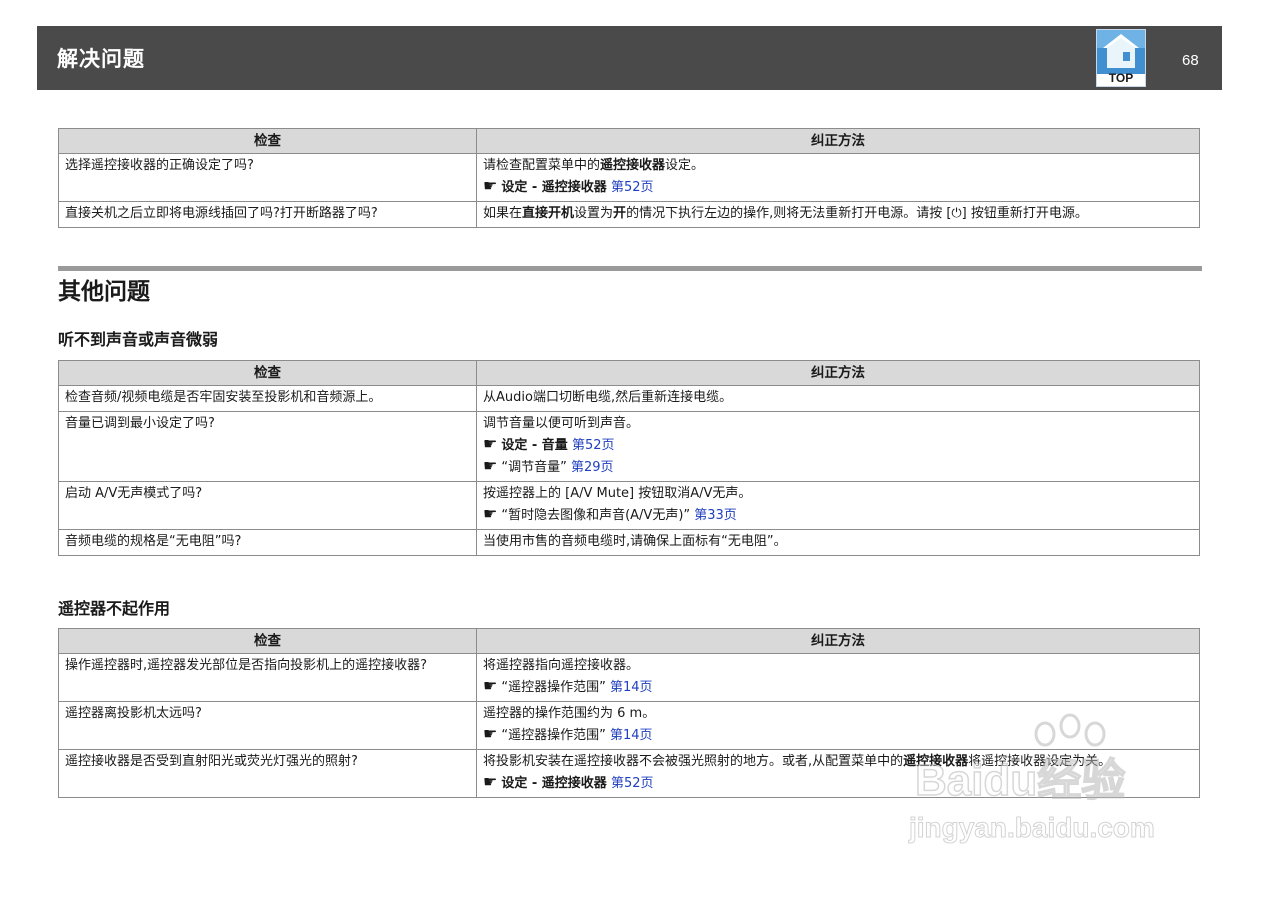 Image resolution: width=1280 pixels, height=905 pixels. Describe the element at coordinates (104, 292) in the screenshot. I see `section-title: 其他问题` at that location.